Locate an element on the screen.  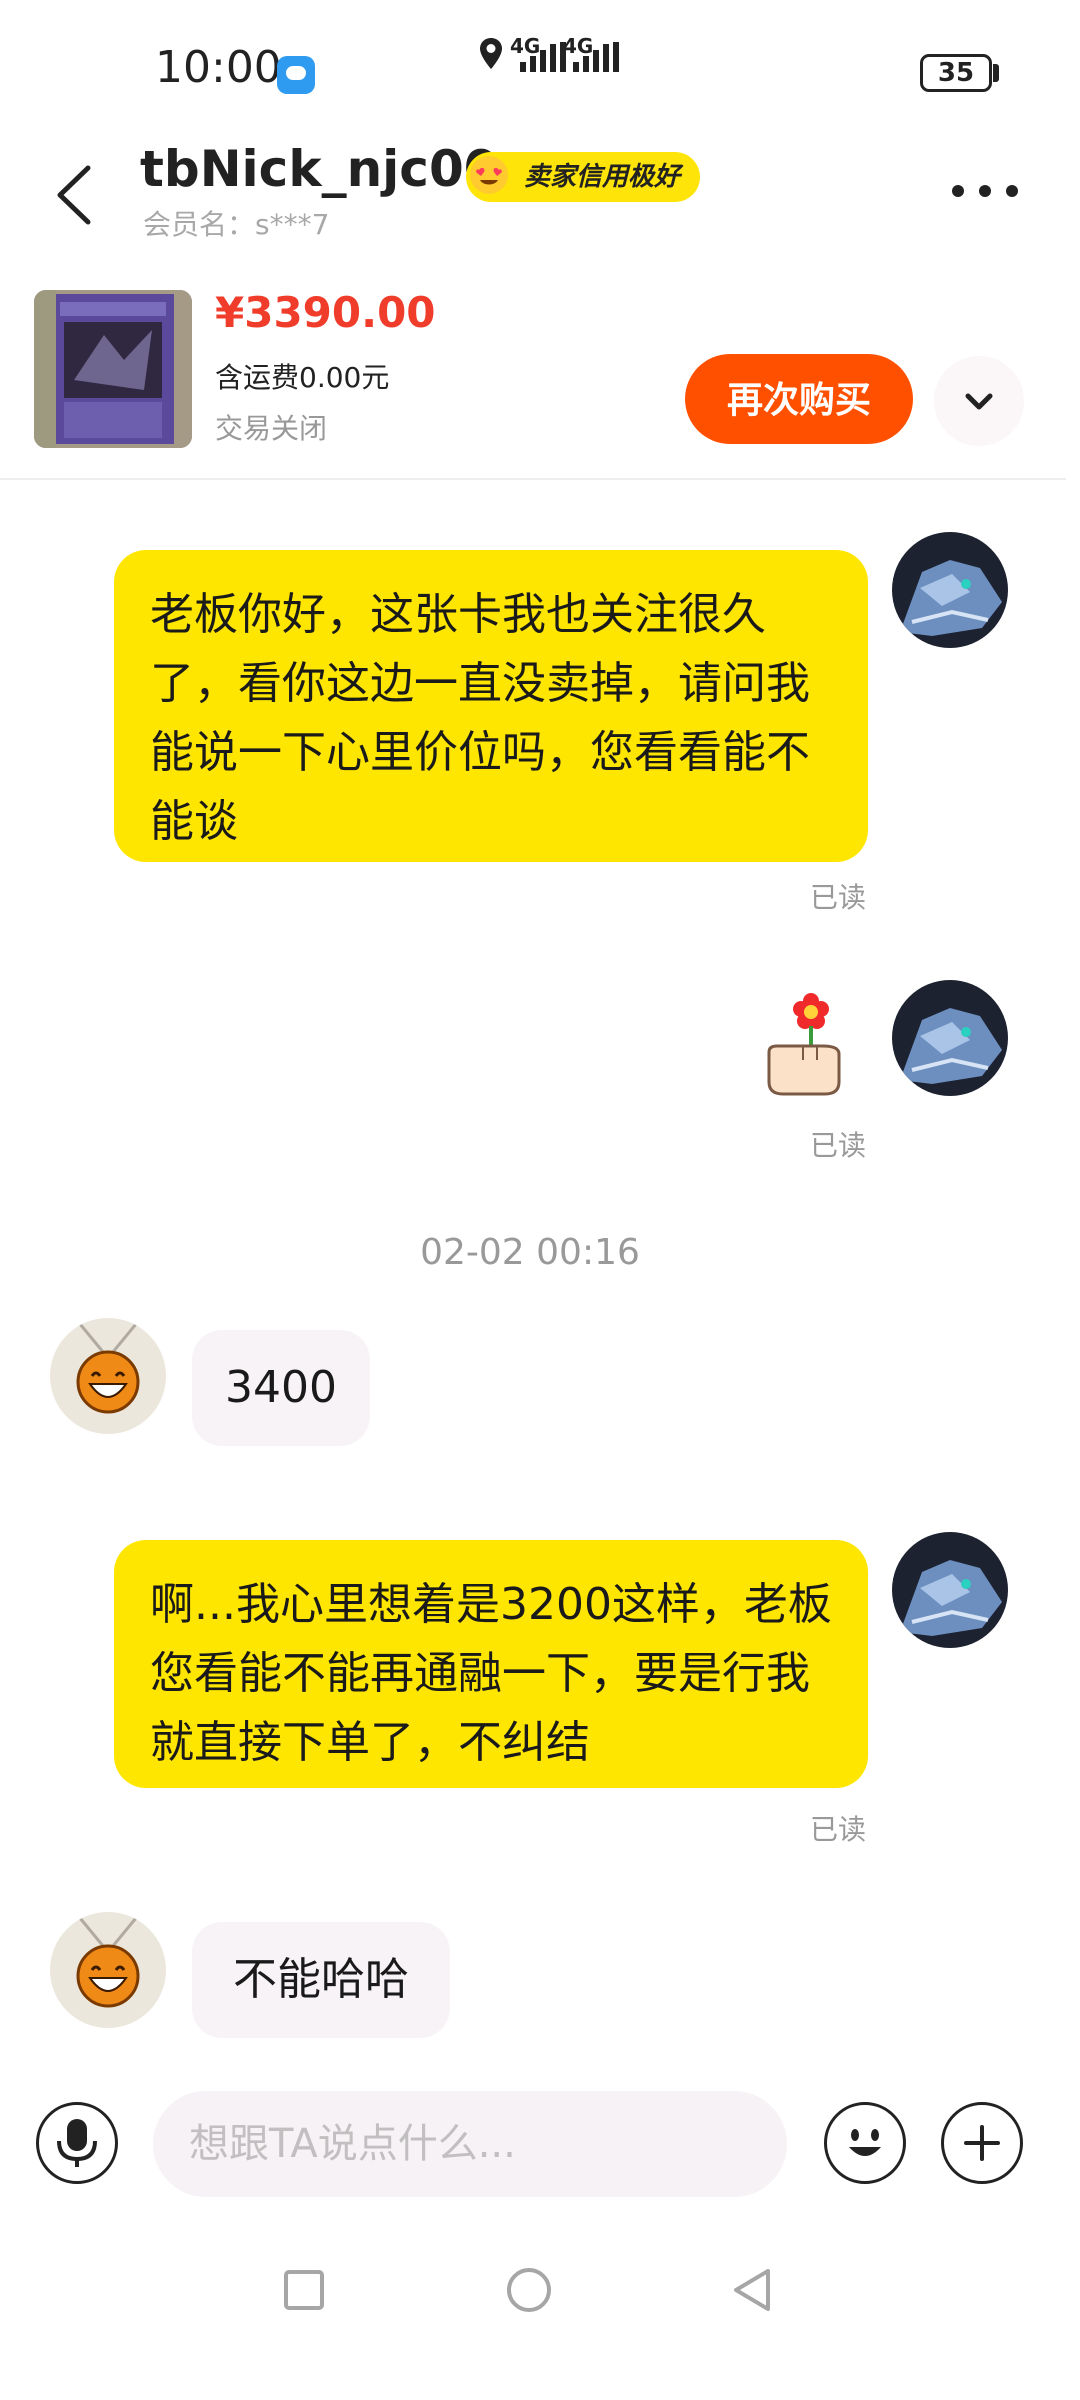
incoming-message: 3400 is located at coordinates (281, 1388).